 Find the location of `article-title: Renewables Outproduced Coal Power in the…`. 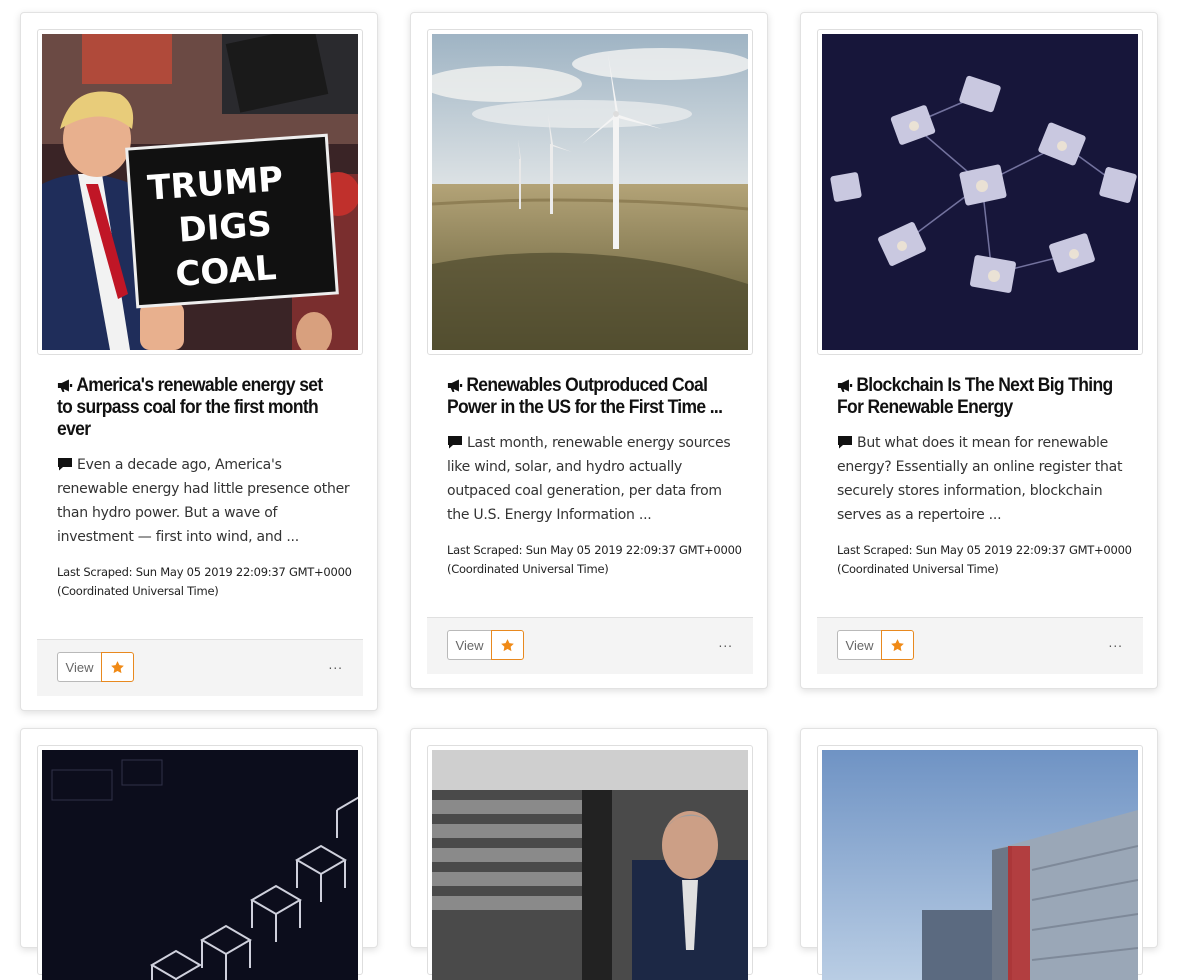

article-title: Renewables Outproduced Coal Power in the… is located at coordinates (585, 397).